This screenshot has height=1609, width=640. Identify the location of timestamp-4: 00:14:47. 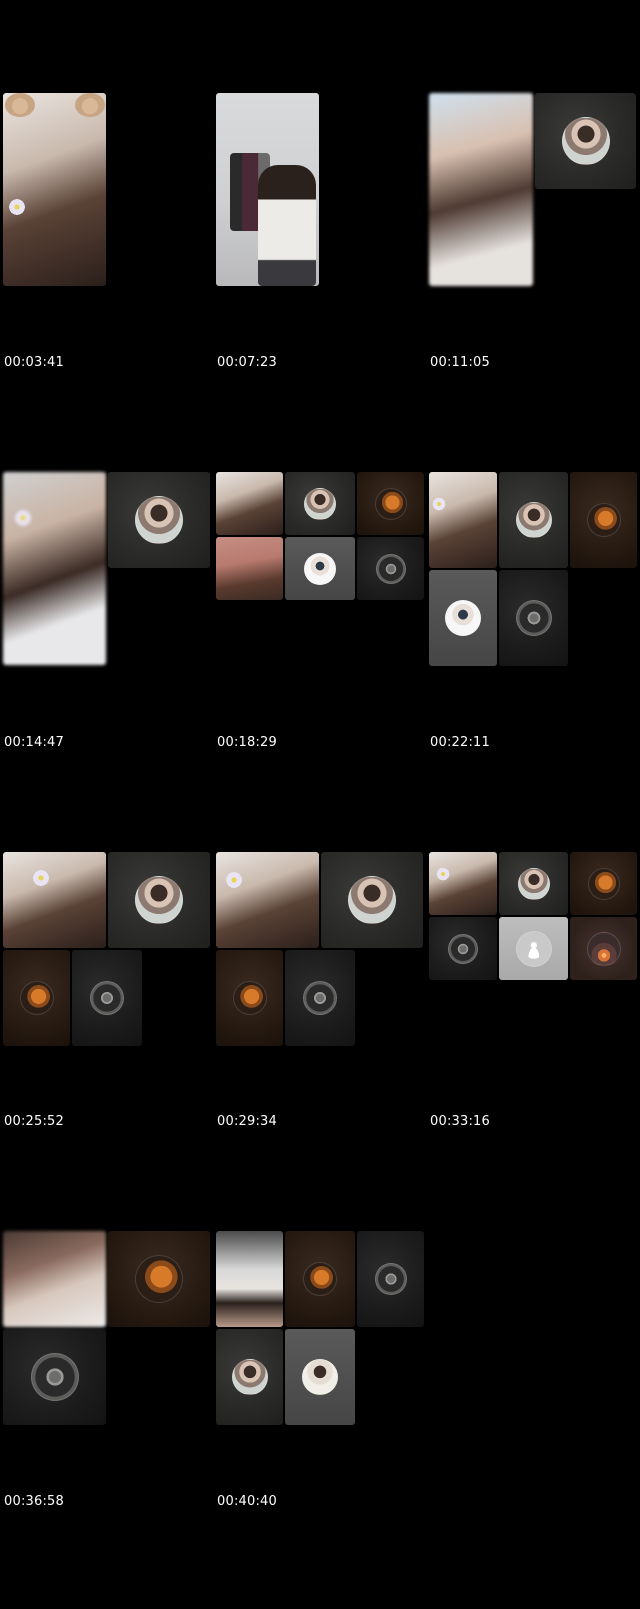
(34, 742).